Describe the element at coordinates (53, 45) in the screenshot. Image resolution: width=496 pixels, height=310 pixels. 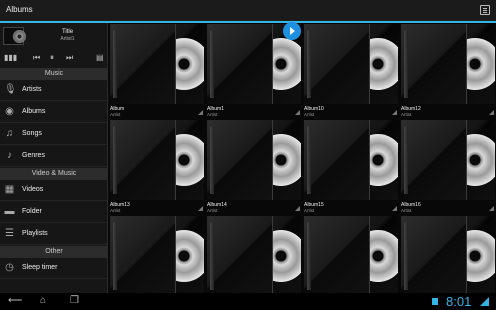
I see `now-playing-panel: Title Artist1 ▮▮▮ ⏮ ⏸ ⏭ ▤` at that location.